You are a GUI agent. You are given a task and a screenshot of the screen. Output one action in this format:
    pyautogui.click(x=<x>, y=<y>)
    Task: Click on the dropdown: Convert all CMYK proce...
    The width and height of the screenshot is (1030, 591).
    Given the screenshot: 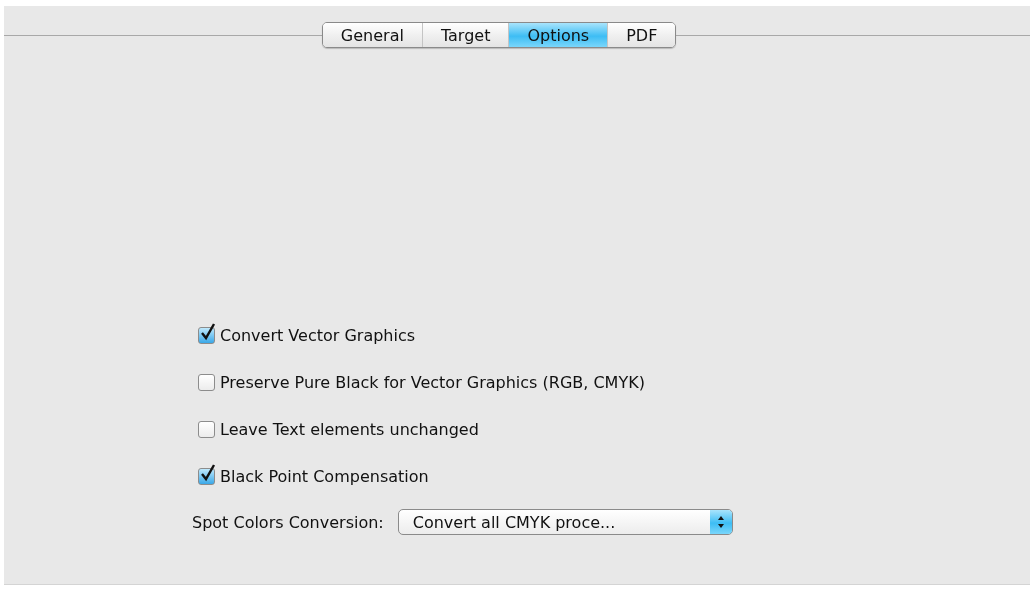 What is the action you would take?
    pyautogui.click(x=565, y=522)
    